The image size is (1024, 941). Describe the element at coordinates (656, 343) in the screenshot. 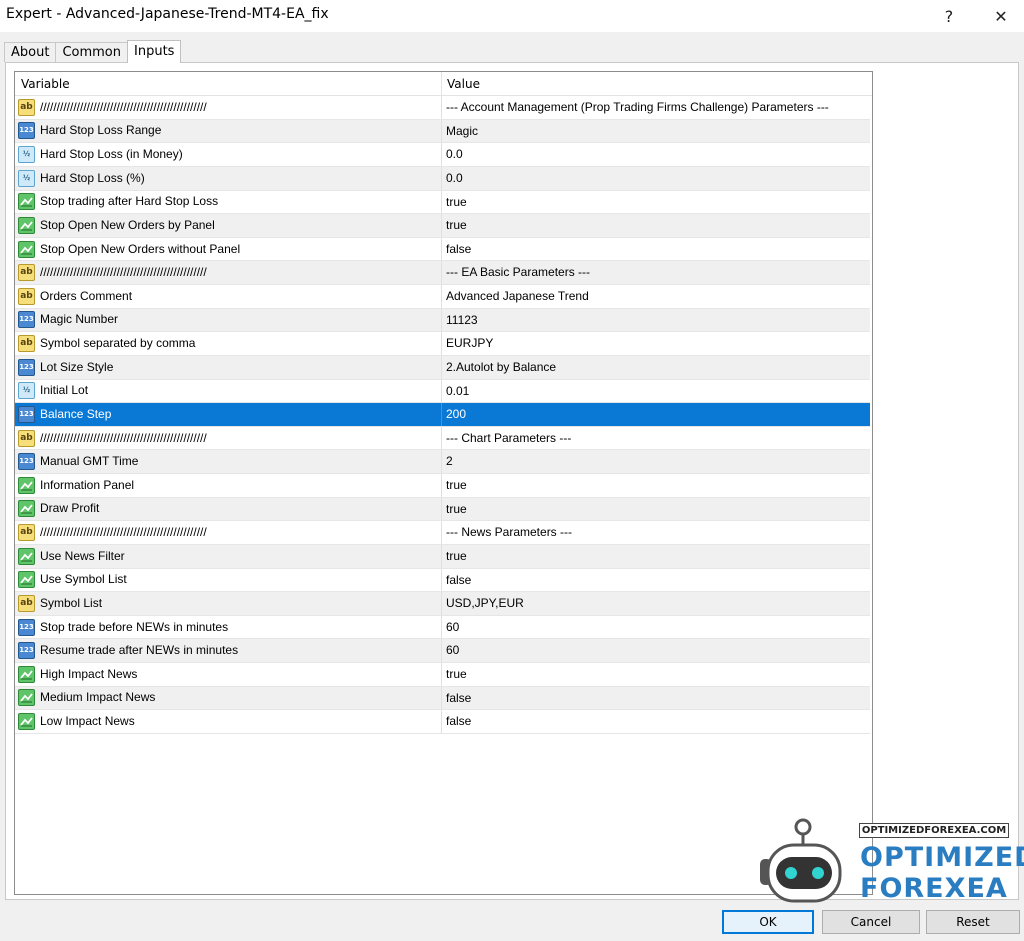

I see `value-cell: EURJPY` at that location.